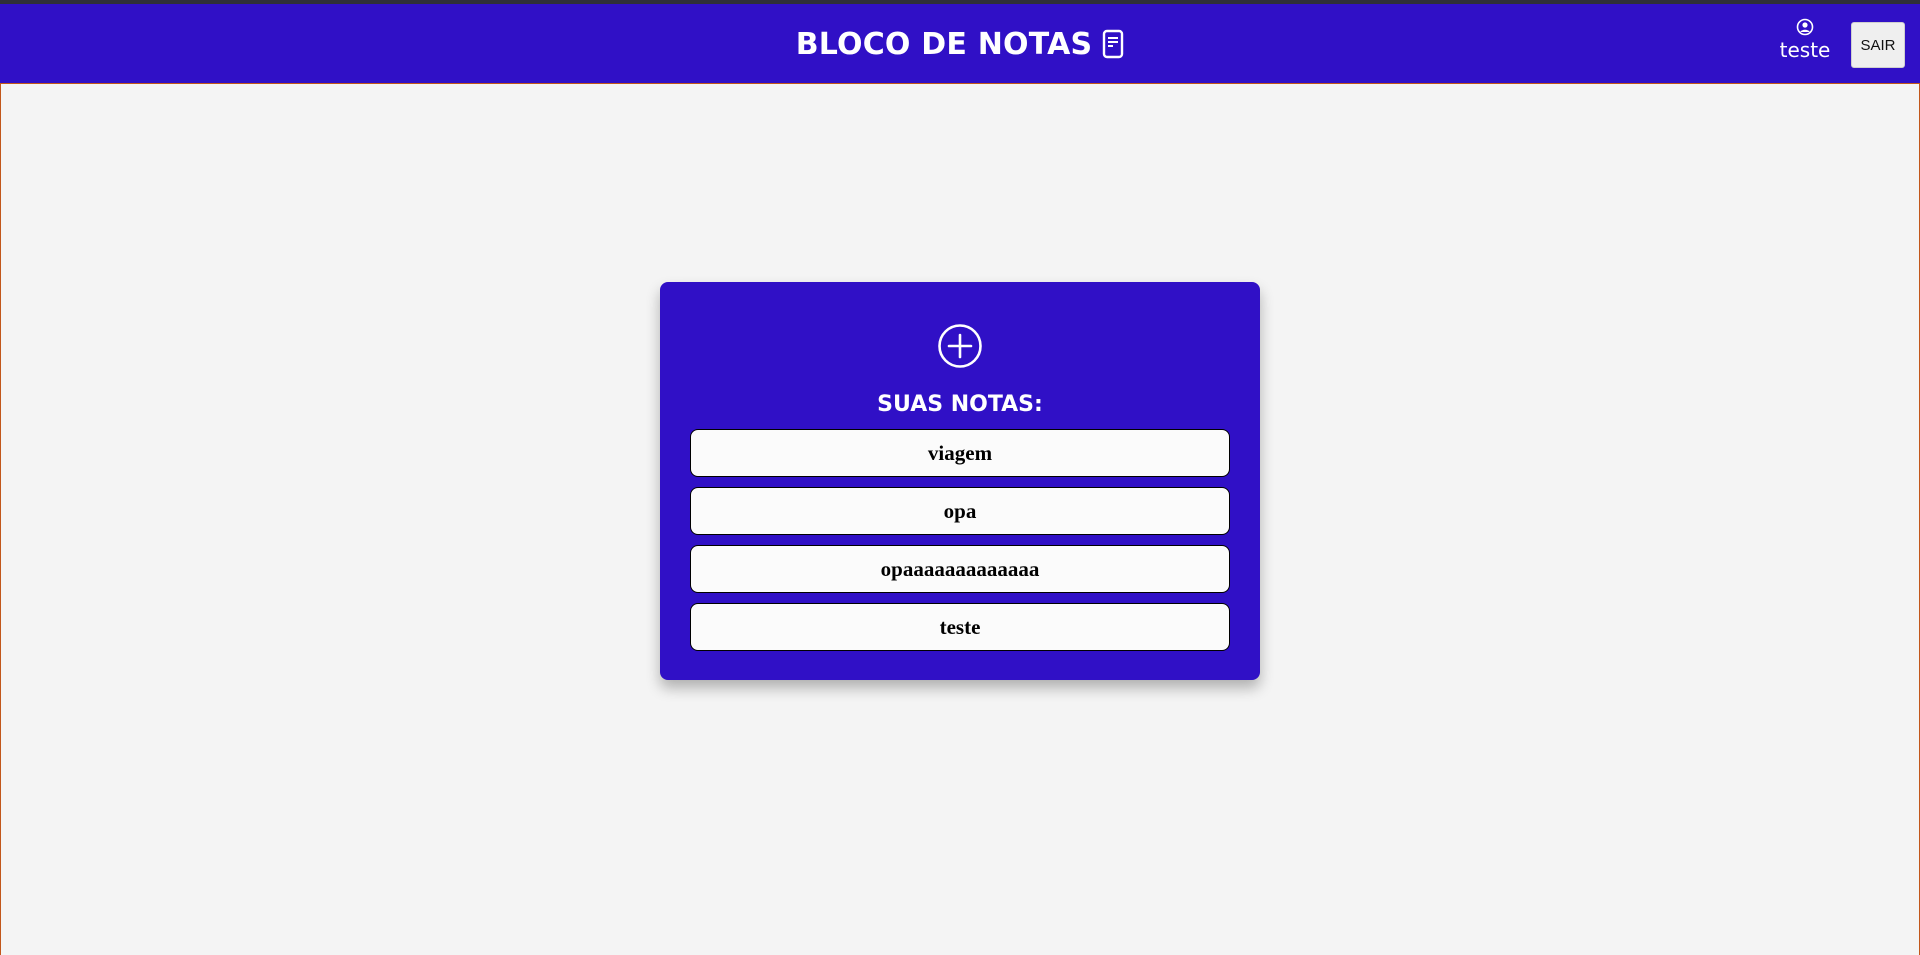 Image resolution: width=1920 pixels, height=955 pixels. I want to click on notes-list: viagem opa opaaaaaaaaaaaaa teste, so click(960, 545).